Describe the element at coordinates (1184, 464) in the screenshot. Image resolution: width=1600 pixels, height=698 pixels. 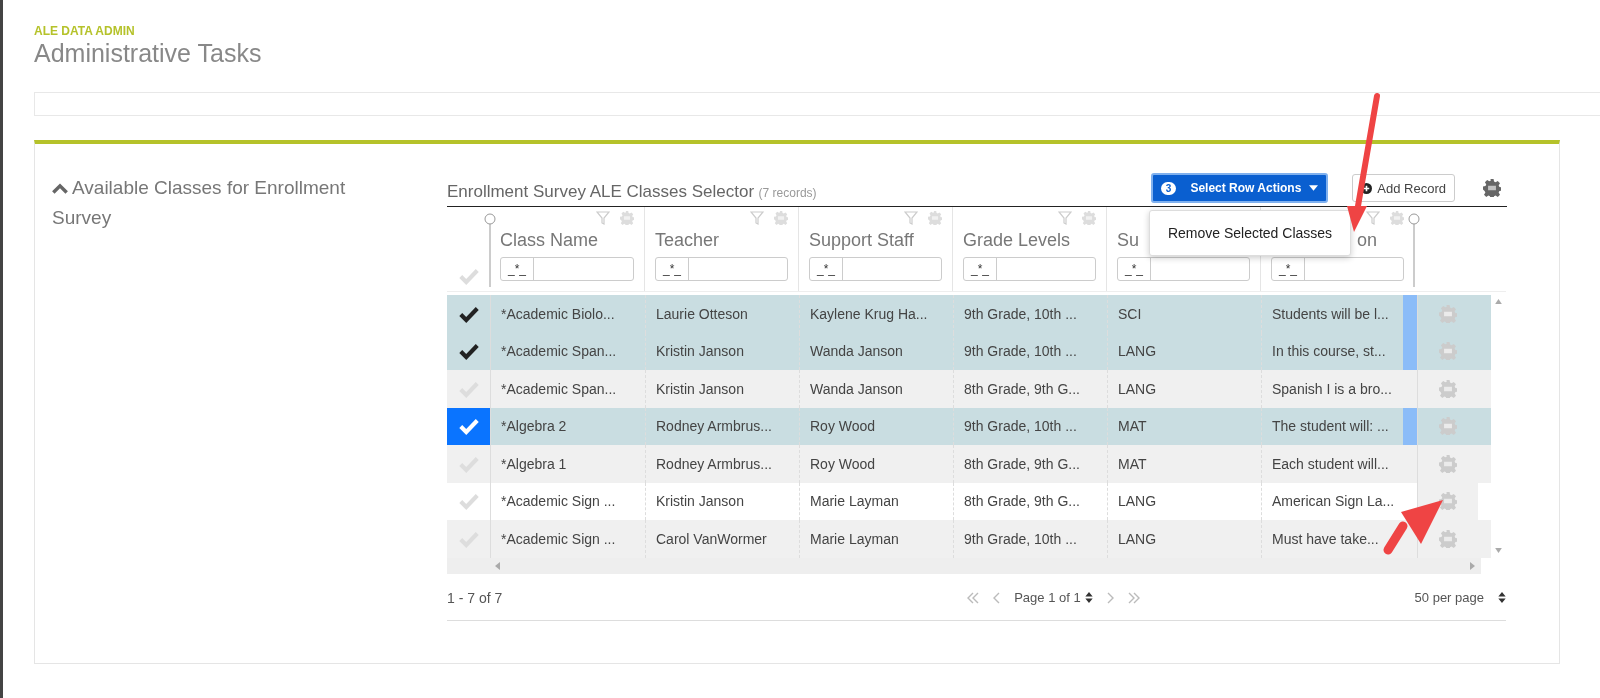
I see `table-cell: MAT` at that location.